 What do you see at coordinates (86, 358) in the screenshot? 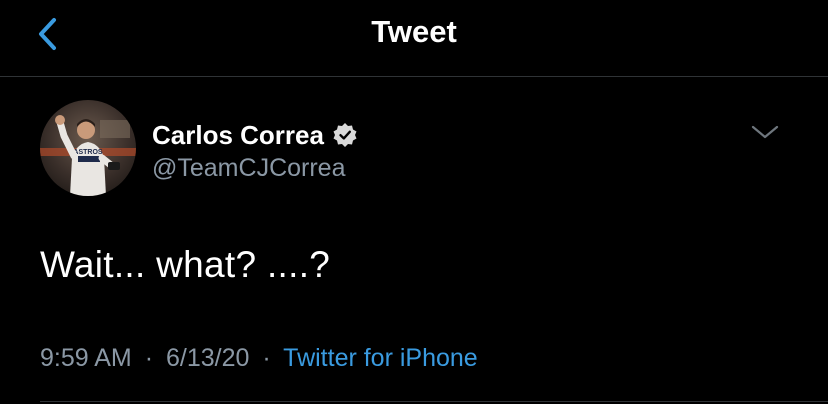
I see `tweet-time: 9:59 AM` at bounding box center [86, 358].